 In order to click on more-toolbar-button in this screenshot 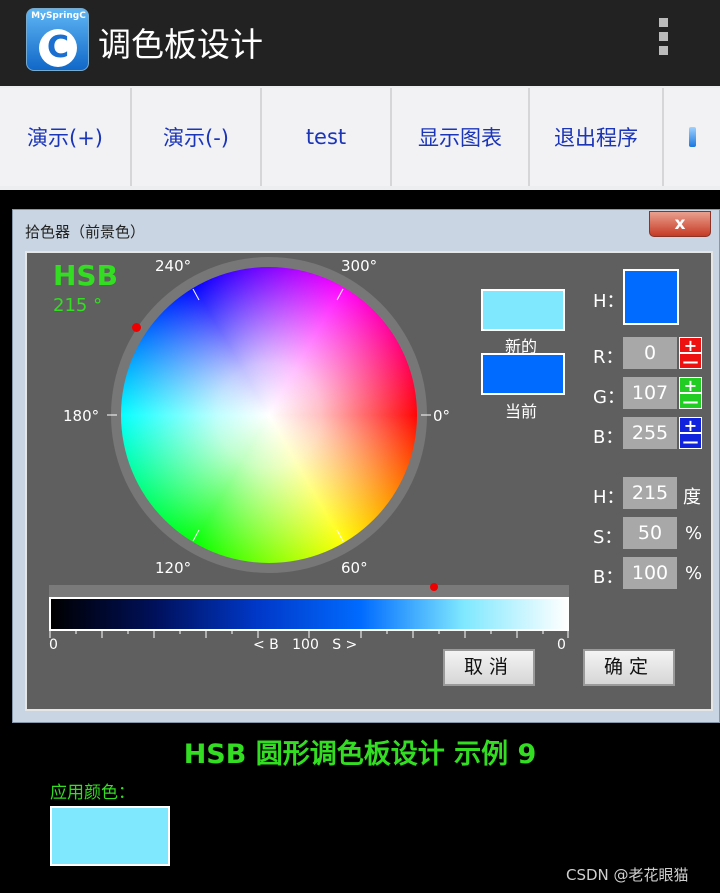, I will do `click(692, 137)`.